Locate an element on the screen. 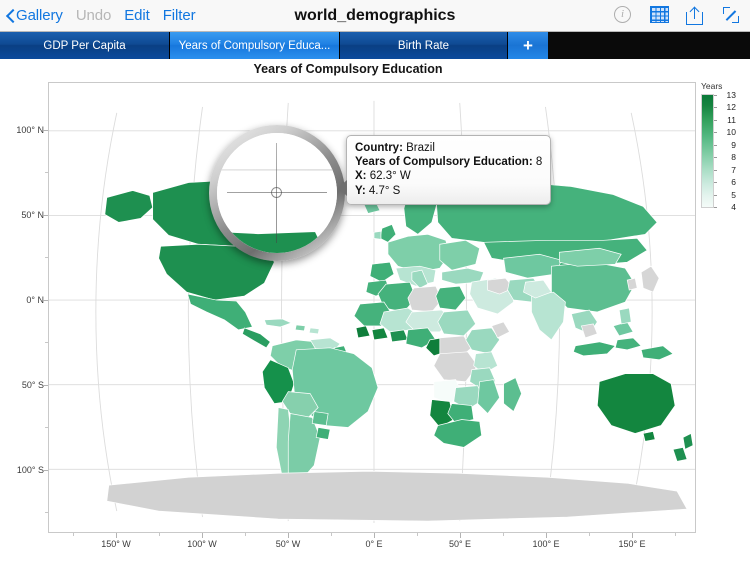  tooltip-y-row: Y: 4.7° S is located at coordinates (448, 191).